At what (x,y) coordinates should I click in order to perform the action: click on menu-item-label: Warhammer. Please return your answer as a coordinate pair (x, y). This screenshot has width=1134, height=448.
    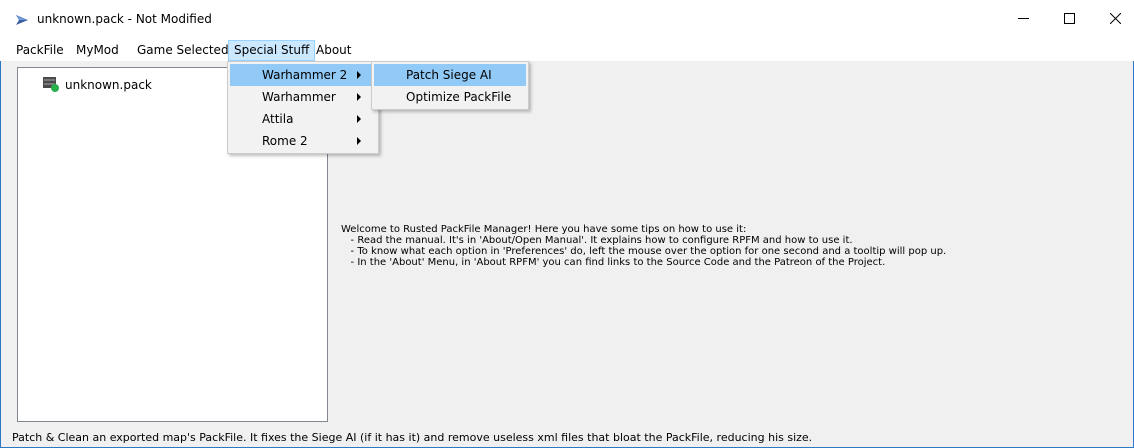
    Looking at the image, I should click on (299, 97).